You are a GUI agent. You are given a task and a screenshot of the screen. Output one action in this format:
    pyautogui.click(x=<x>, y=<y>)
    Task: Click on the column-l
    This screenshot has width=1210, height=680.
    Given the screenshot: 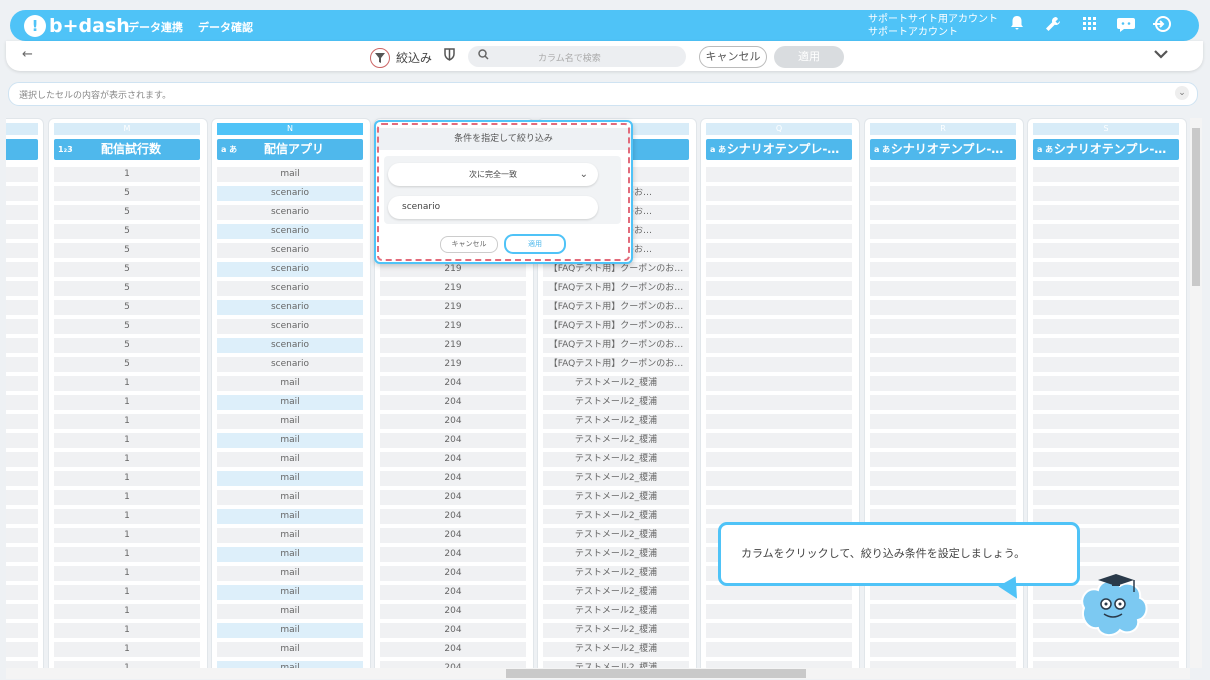 What is the action you would take?
    pyautogui.click(x=25, y=393)
    